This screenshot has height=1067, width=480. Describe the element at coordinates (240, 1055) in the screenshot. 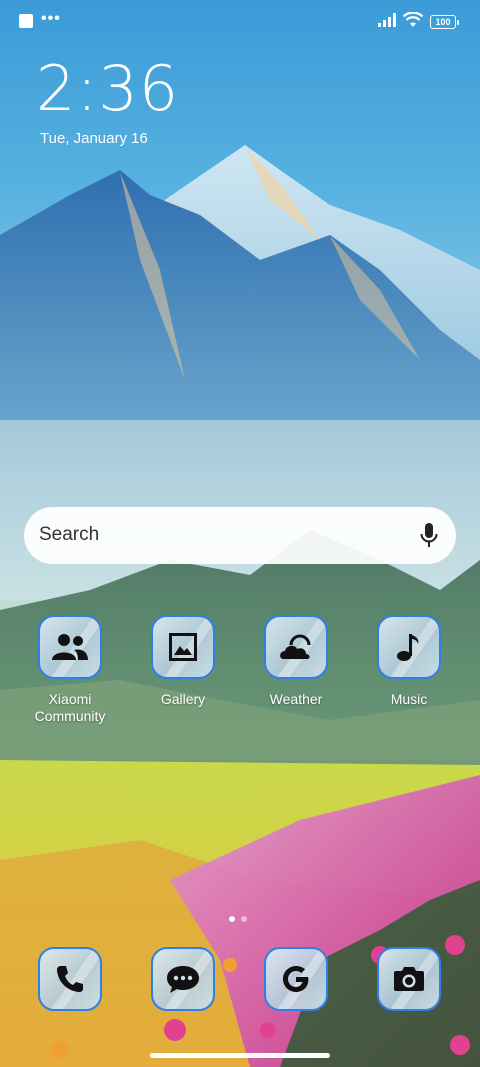

I see `home-gesture-bar` at that location.